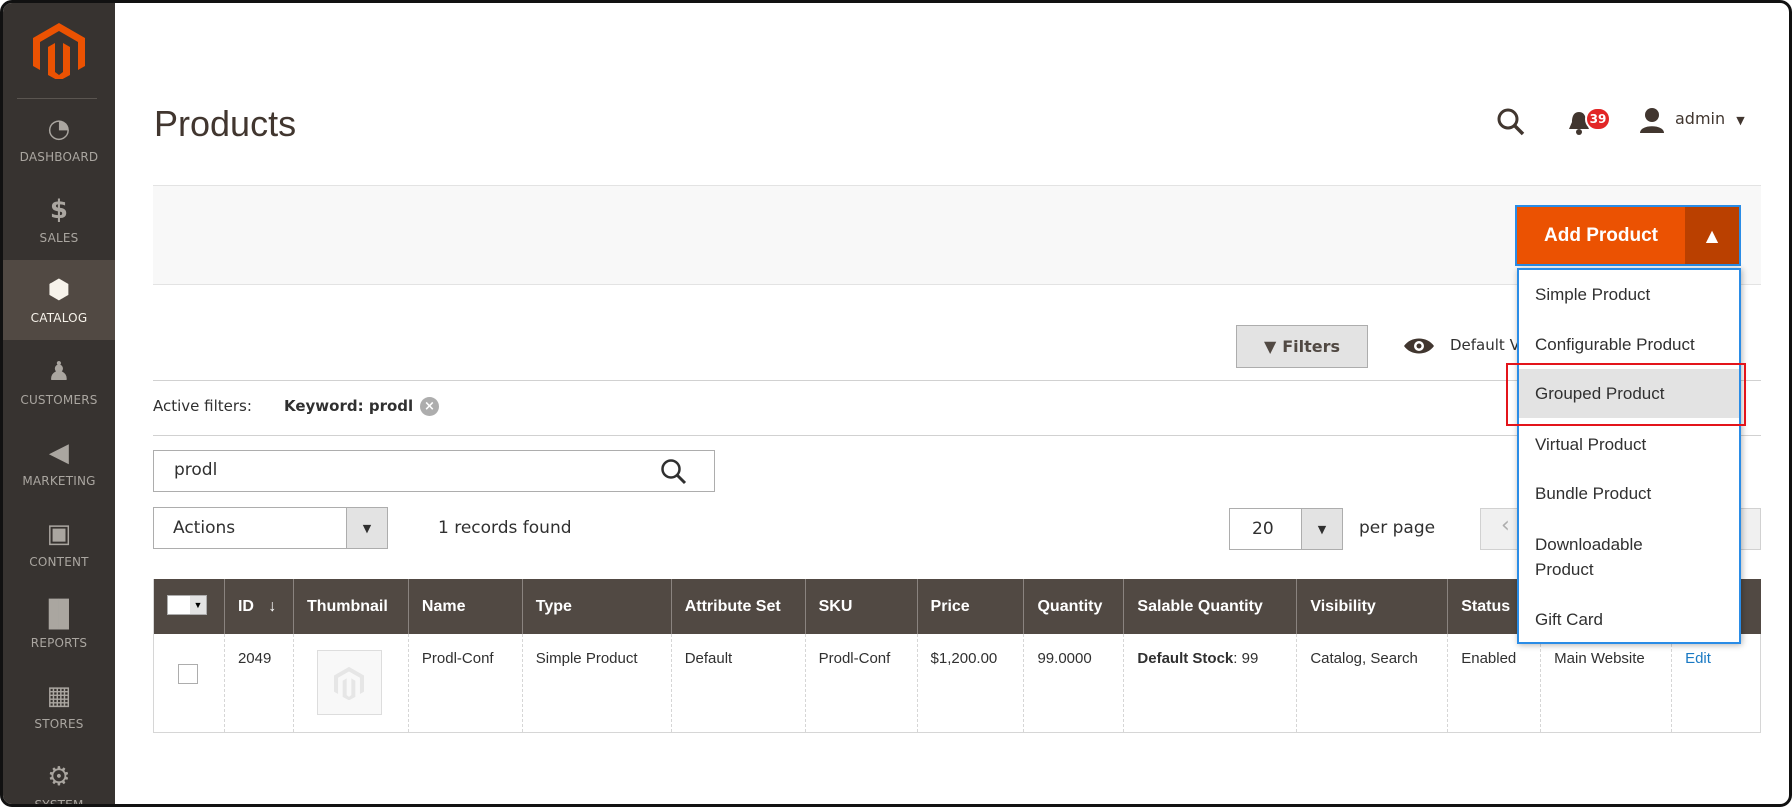 The width and height of the screenshot is (1792, 807). Describe the element at coordinates (59, 51) in the screenshot. I see `magento-logo` at that location.